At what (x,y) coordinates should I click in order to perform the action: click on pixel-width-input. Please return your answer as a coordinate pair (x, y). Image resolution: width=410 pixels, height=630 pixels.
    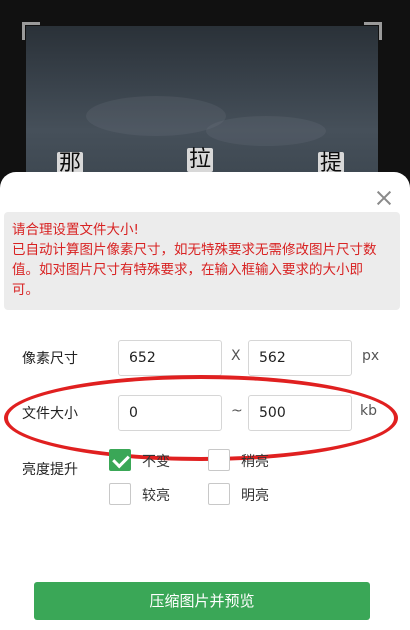
    Looking at the image, I should click on (170, 358).